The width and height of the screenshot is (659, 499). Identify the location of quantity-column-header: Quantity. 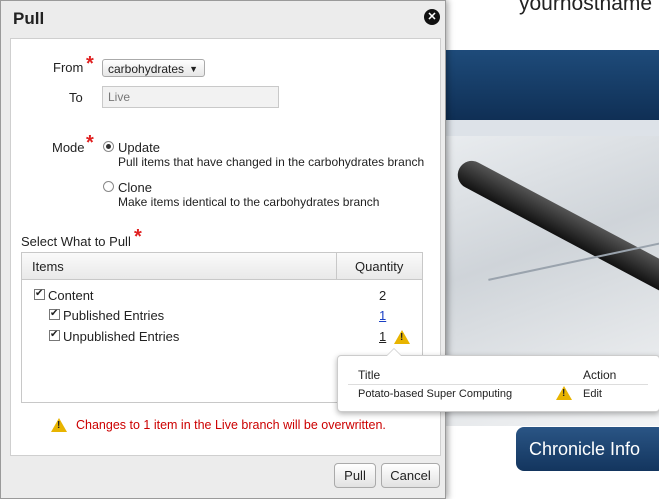
(379, 266).